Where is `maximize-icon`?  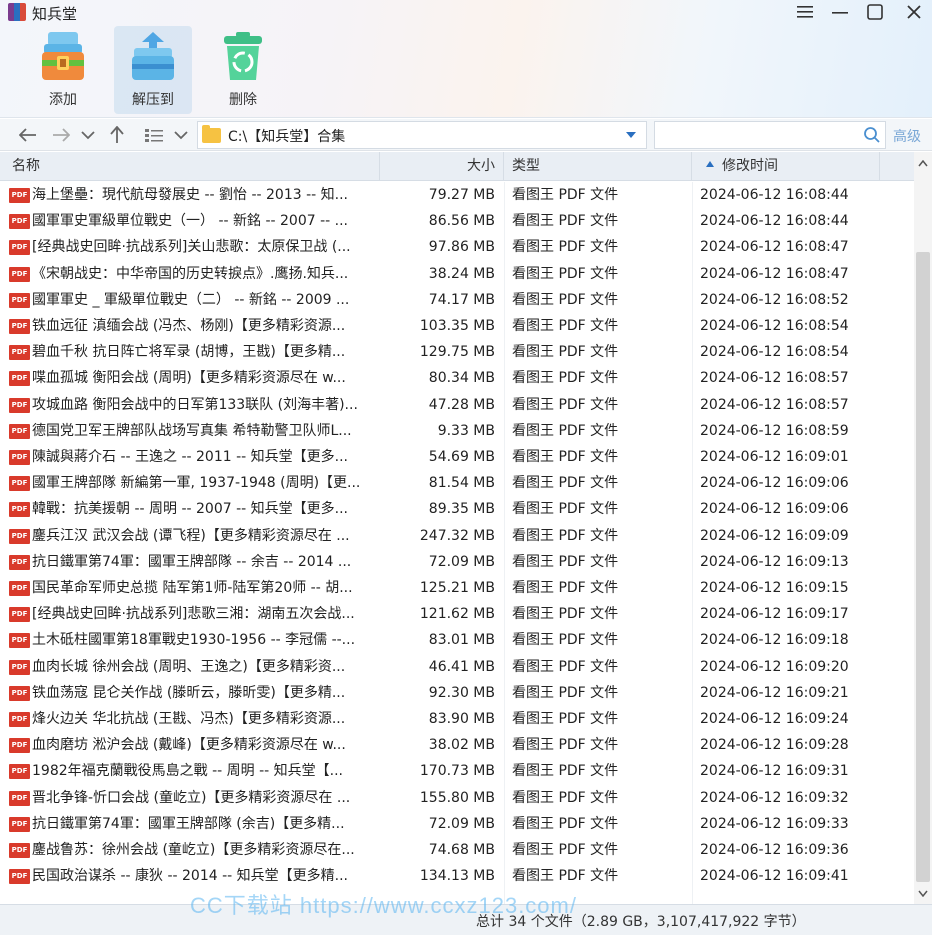 maximize-icon is located at coordinates (875, 12).